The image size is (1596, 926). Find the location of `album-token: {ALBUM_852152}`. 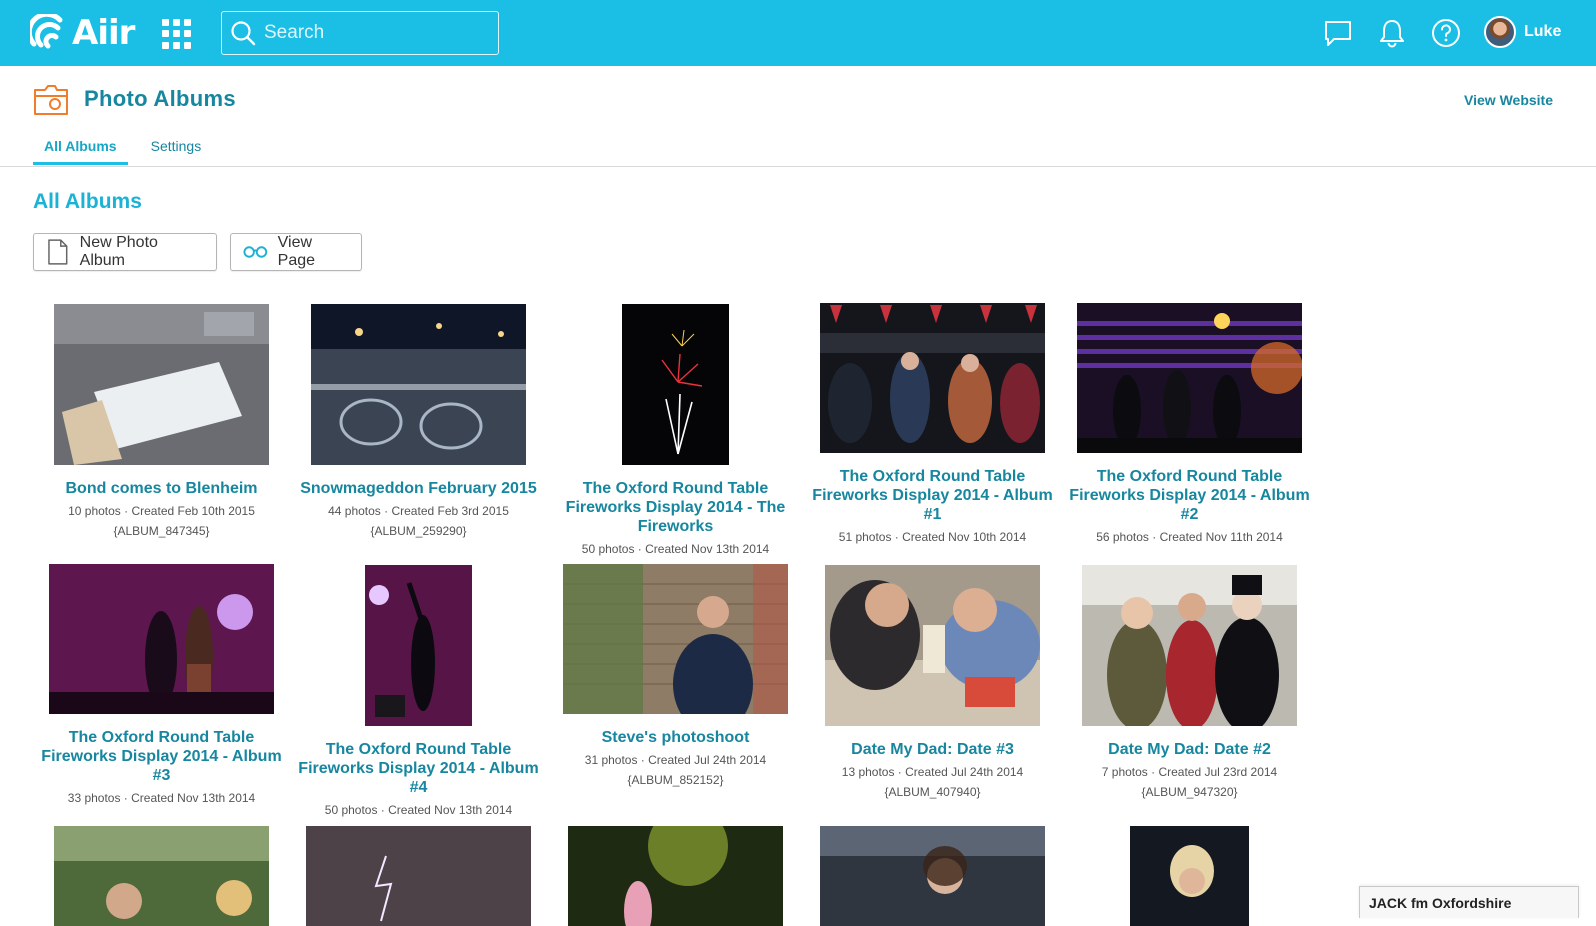

album-token: {ALBUM_852152} is located at coordinates (675, 780).